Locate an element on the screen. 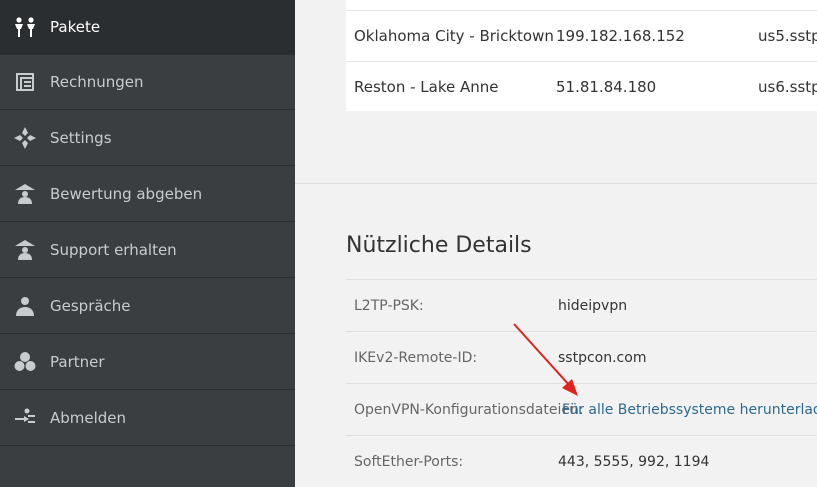 Image resolution: width=817 pixels, height=487 pixels. divider is located at coordinates (556, 183).